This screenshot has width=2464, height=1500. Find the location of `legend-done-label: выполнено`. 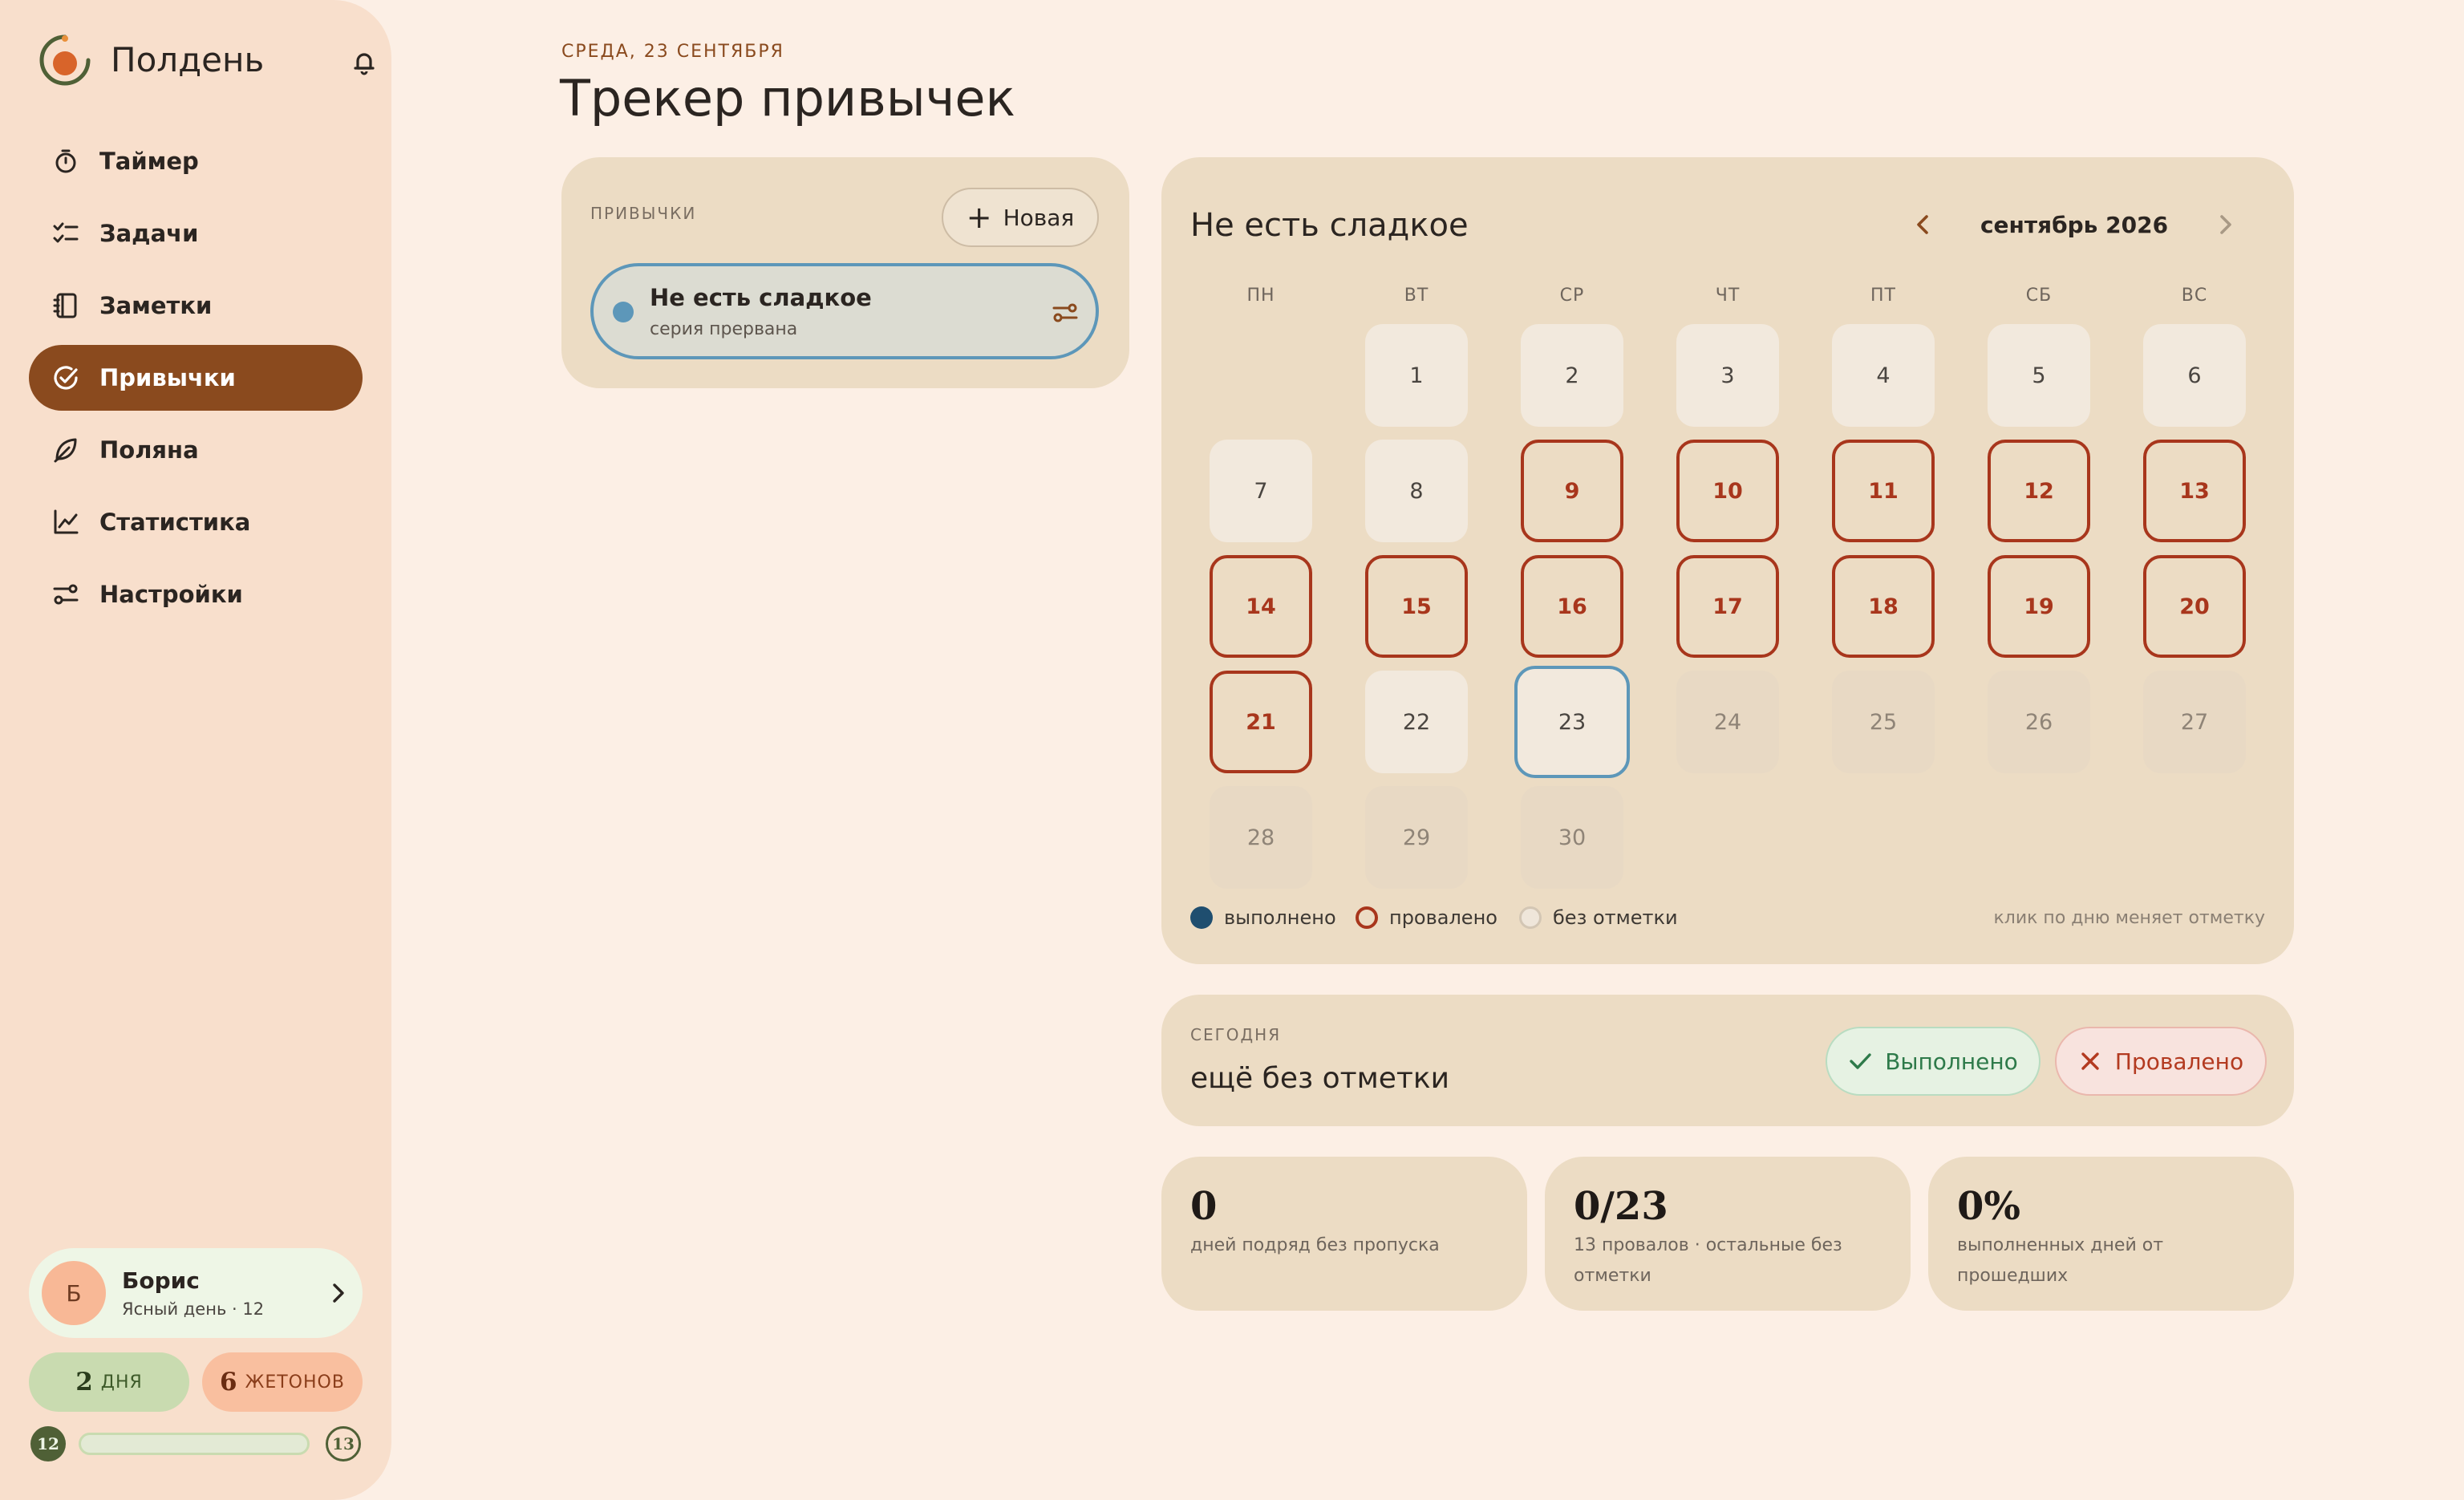

legend-done-label: выполнено is located at coordinates (1280, 917).